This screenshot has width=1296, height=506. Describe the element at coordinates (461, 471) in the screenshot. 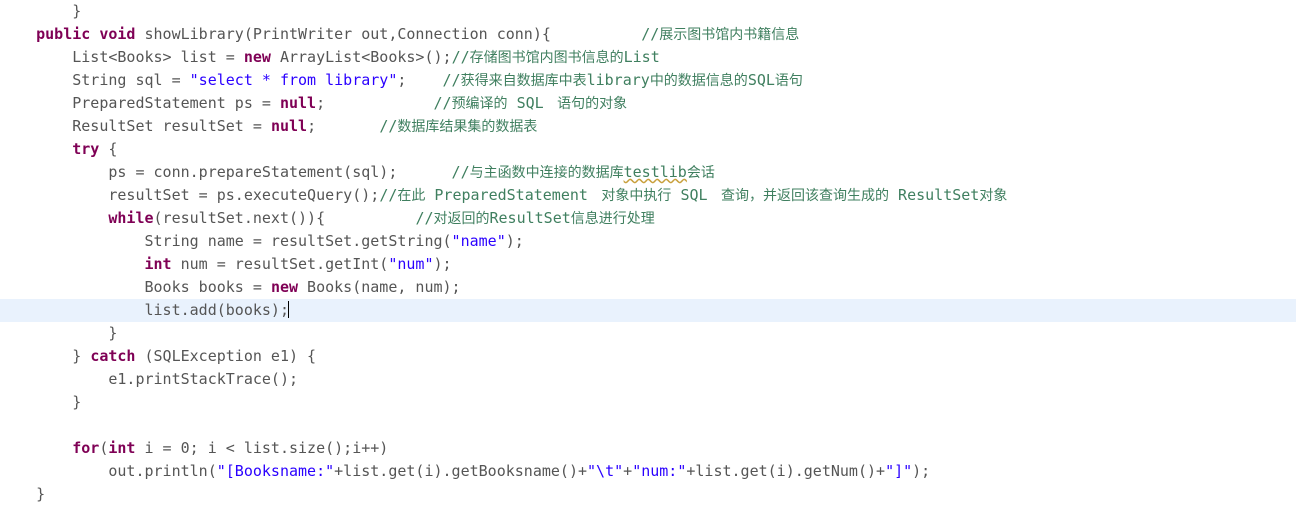

I see `code-token-plain: +list.get(i).getBooksname()+` at that location.